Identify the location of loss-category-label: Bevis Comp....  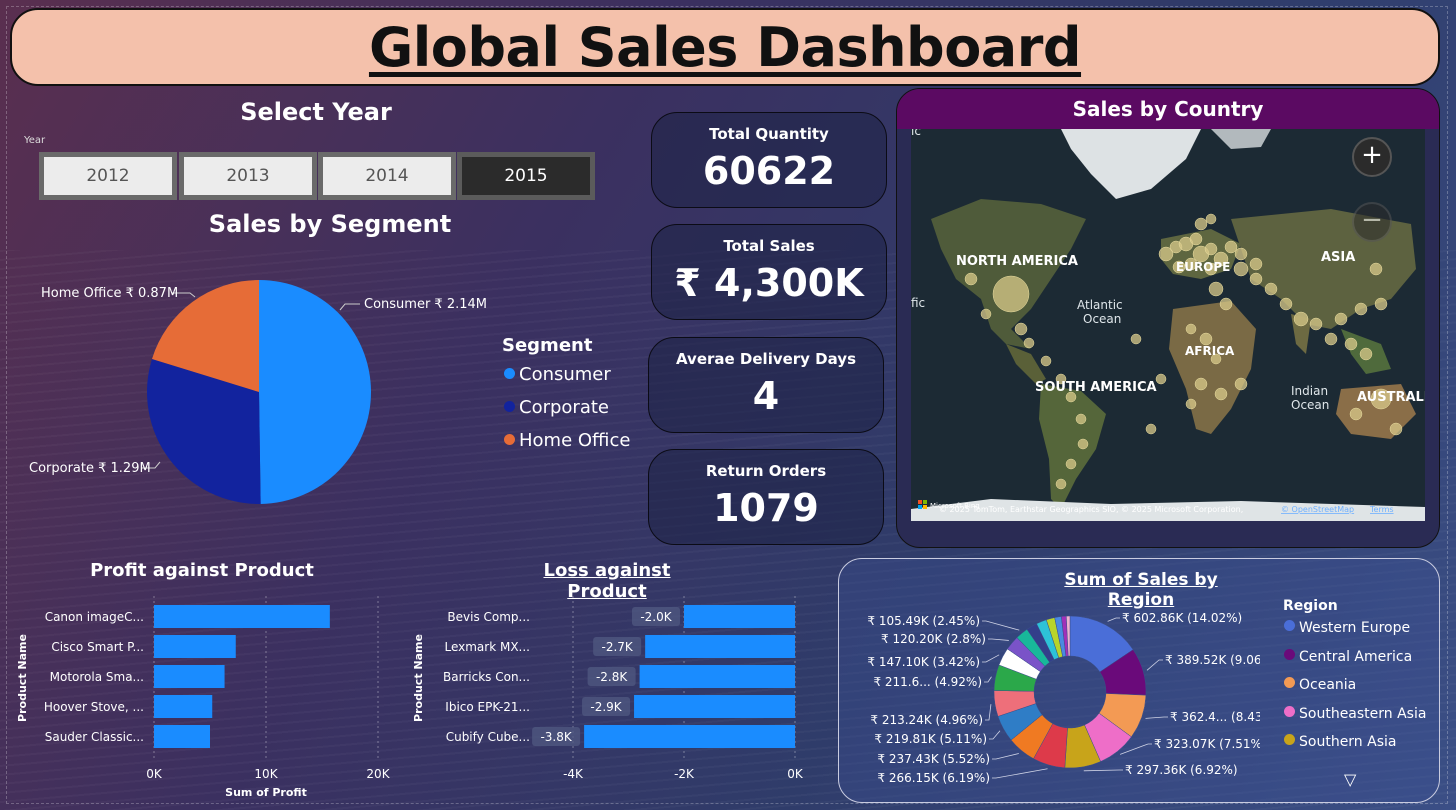
(488, 617).